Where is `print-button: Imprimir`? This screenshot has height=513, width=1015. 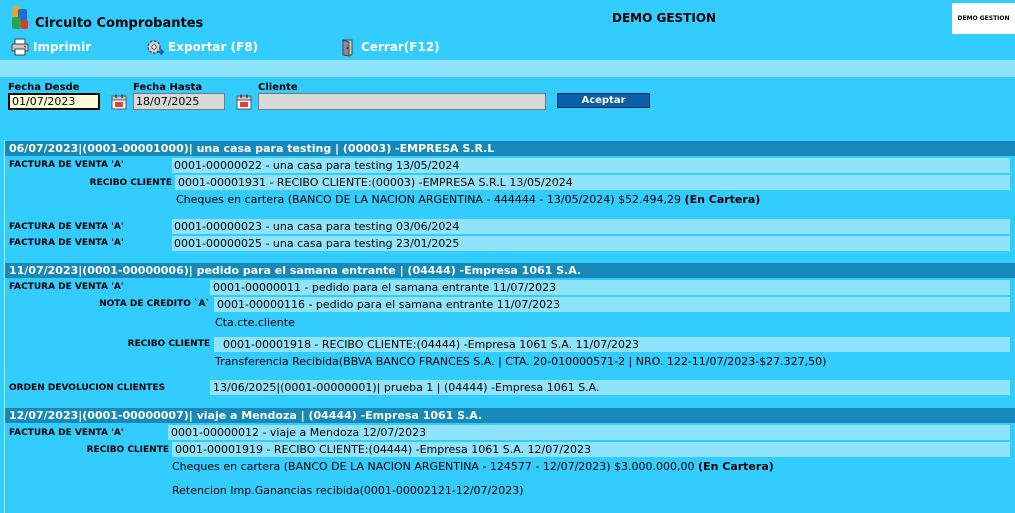 print-button: Imprimir is located at coordinates (50, 47).